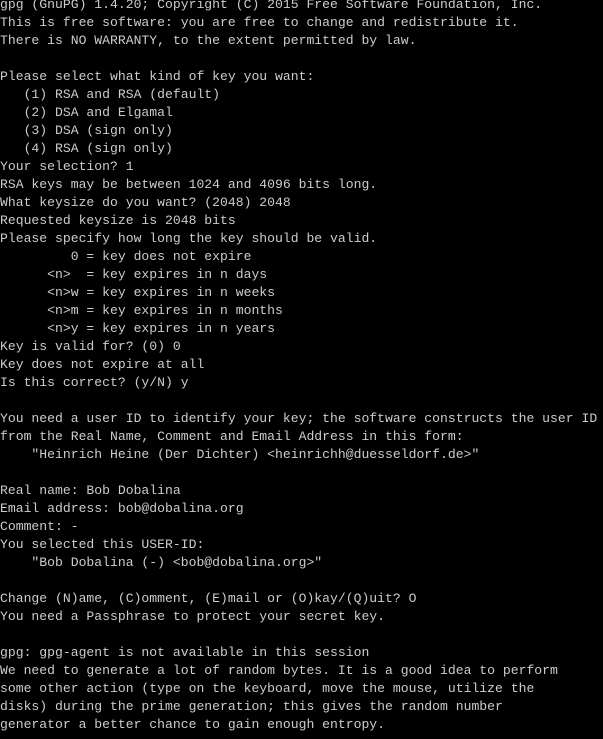 The height and width of the screenshot is (739, 603). I want to click on terminal-line: Key is valid for? (0) 0, so click(90, 346).